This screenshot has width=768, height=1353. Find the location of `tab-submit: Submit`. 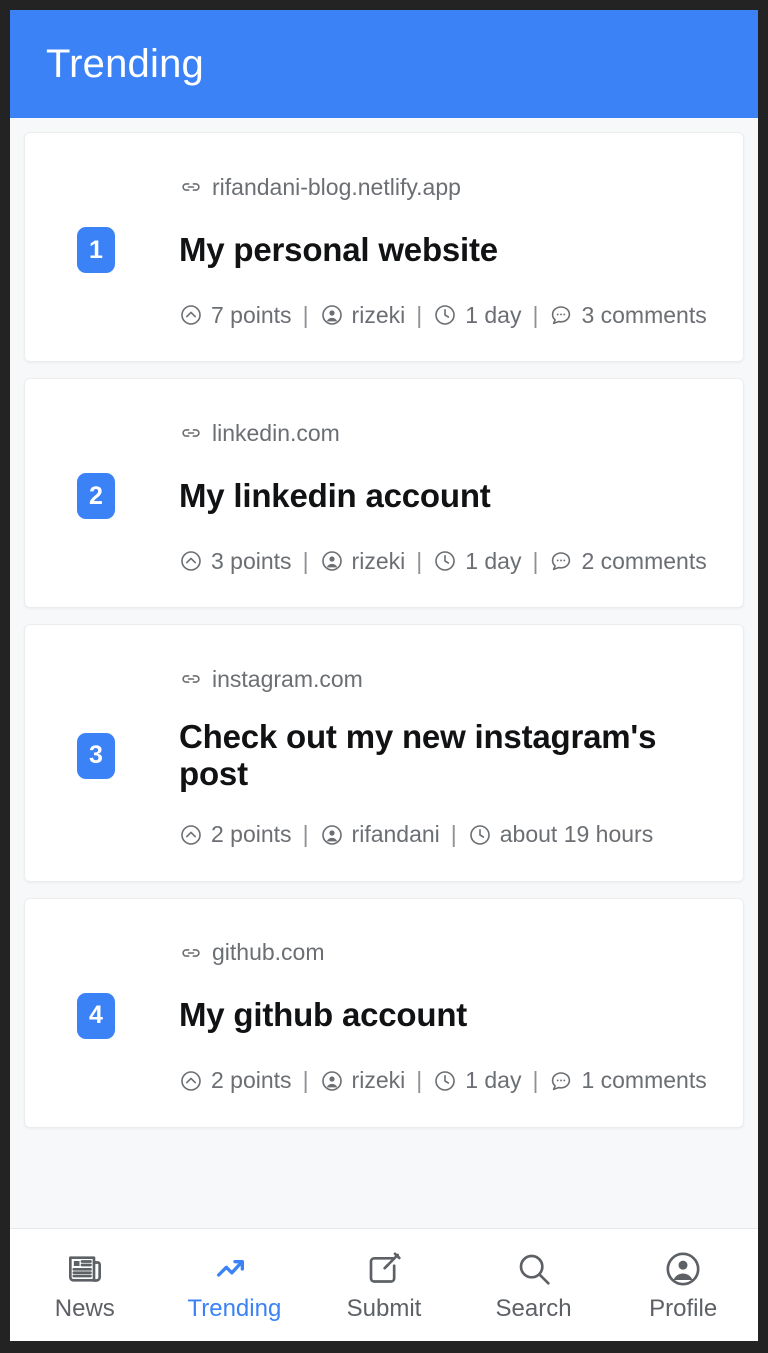

tab-submit: Submit is located at coordinates (384, 1285).